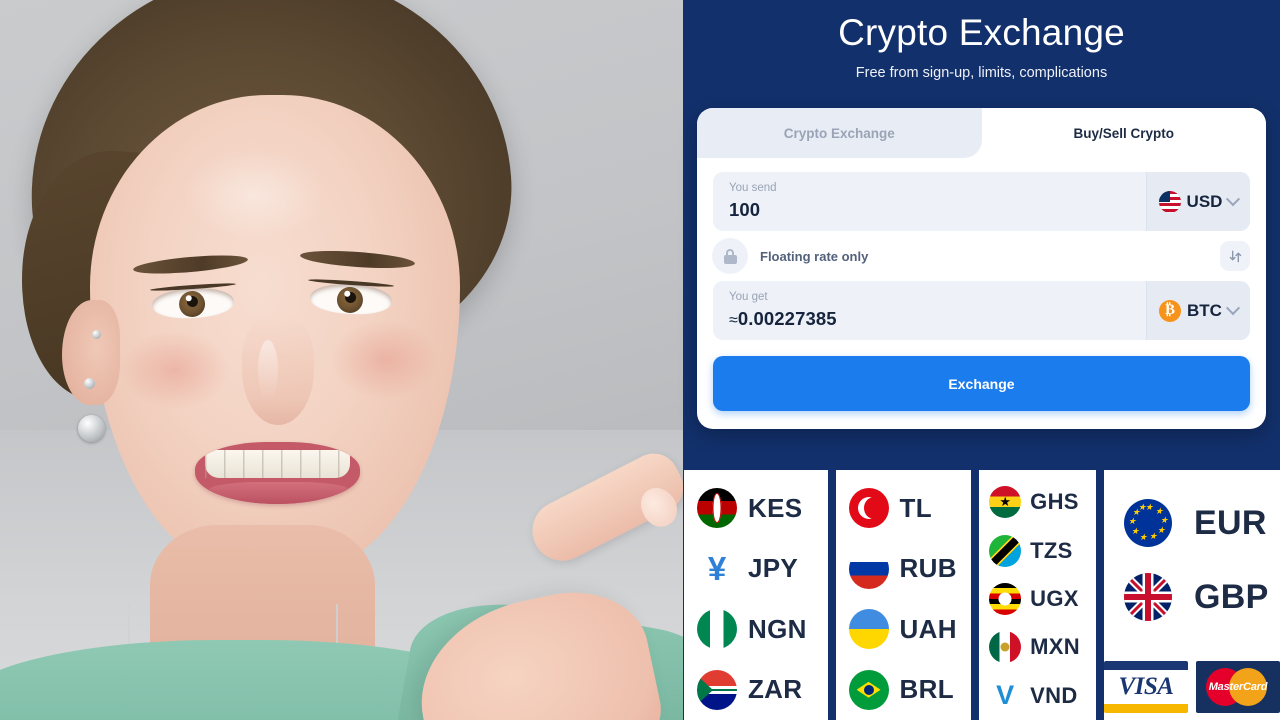 This screenshot has width=1280, height=720. What do you see at coordinates (1005, 695) in the screenshot?
I see `dong-symbol-icon: V` at bounding box center [1005, 695].